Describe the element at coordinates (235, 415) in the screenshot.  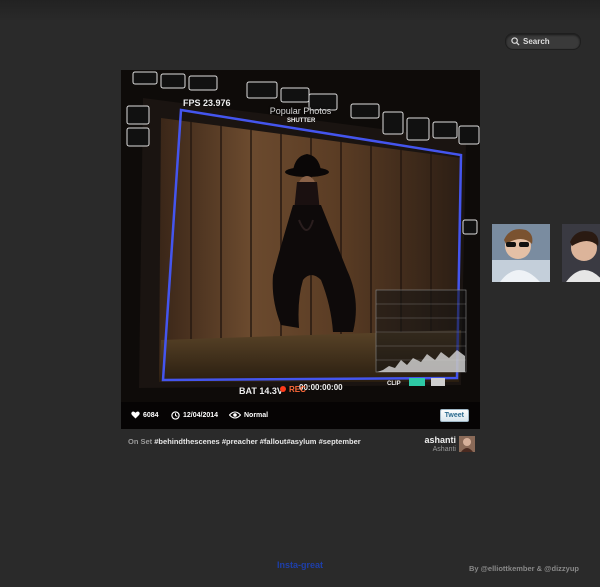
I see `eye-icon` at that location.